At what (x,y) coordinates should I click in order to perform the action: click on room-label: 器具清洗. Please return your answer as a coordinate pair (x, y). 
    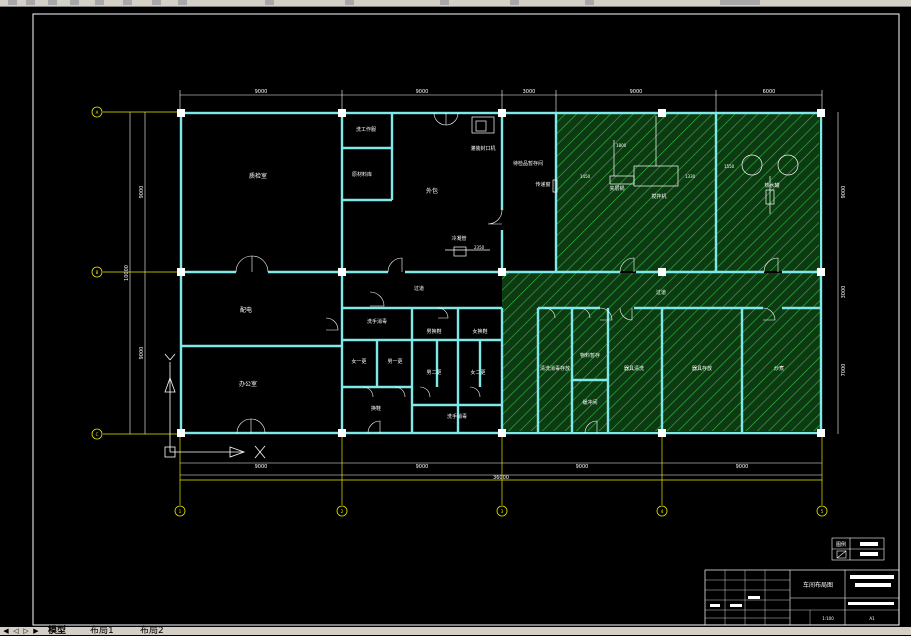
    Looking at the image, I should click on (634, 368).